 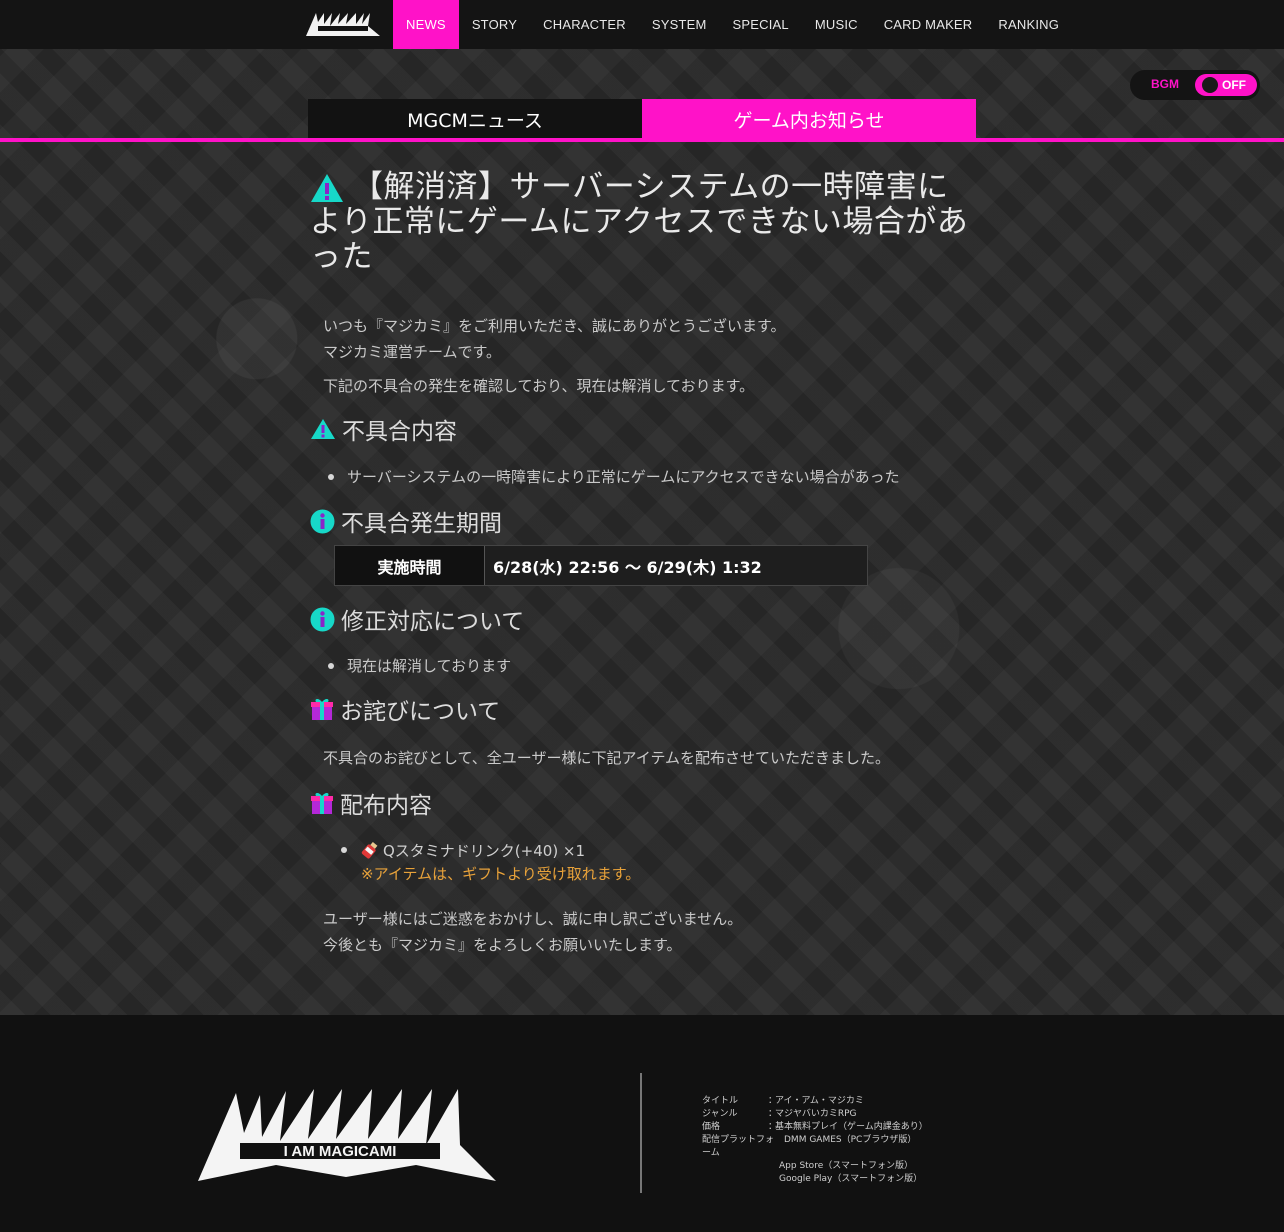 What do you see at coordinates (720, 1101) in the screenshot?
I see `info-key: タイトル` at bounding box center [720, 1101].